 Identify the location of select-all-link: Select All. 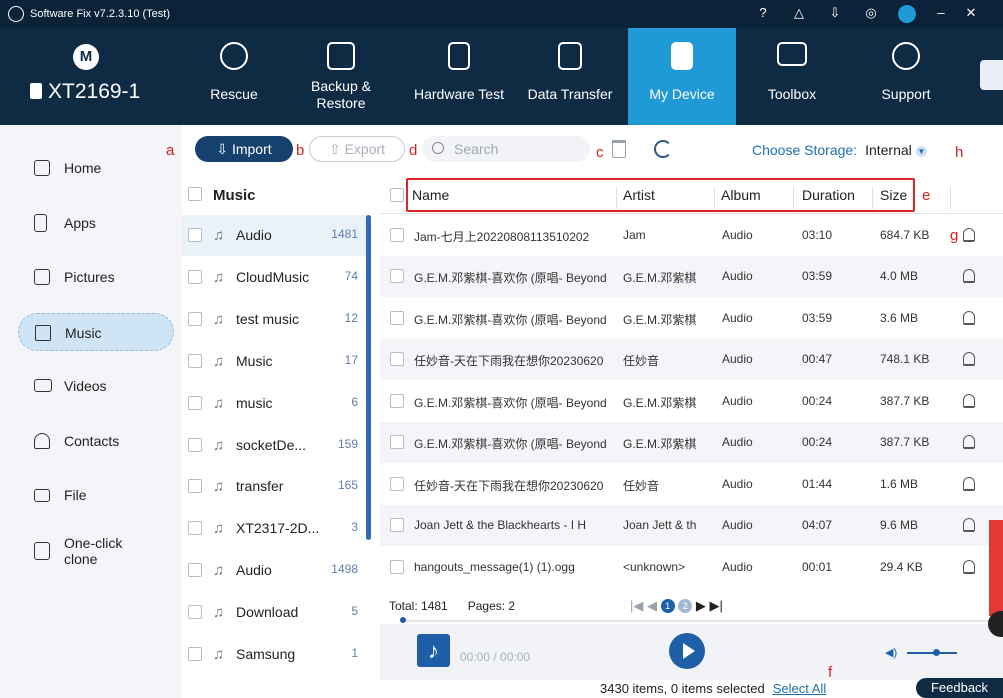
(799, 688).